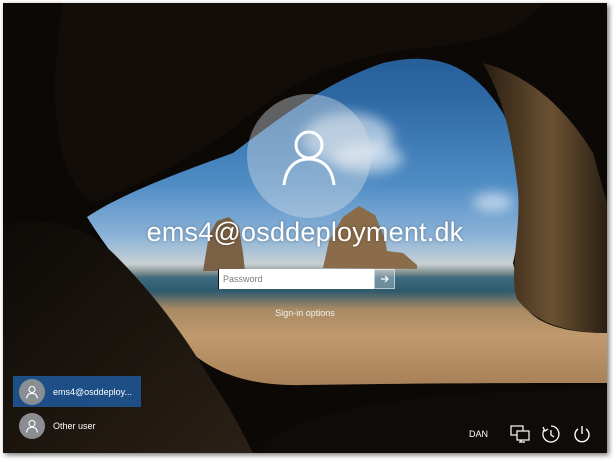 This screenshot has height=462, width=616. I want to click on arrow-right-icon, so click(384, 279).